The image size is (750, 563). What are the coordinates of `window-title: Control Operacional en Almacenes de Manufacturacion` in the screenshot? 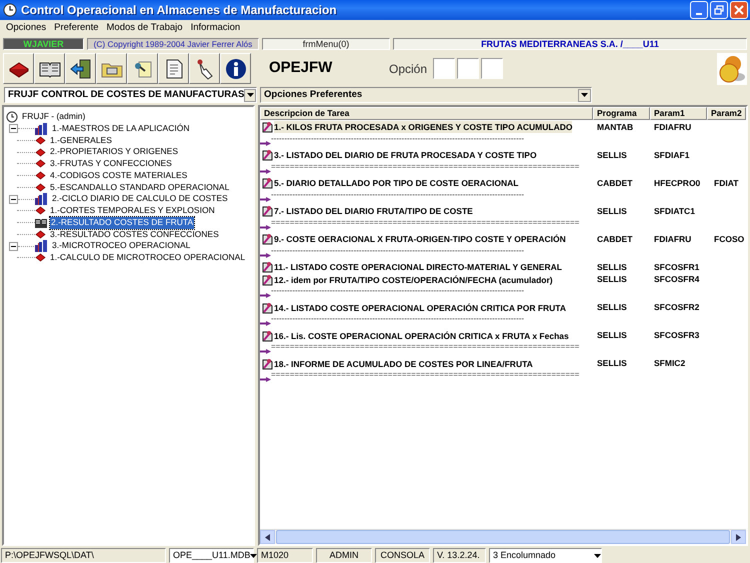 It's located at (179, 10).